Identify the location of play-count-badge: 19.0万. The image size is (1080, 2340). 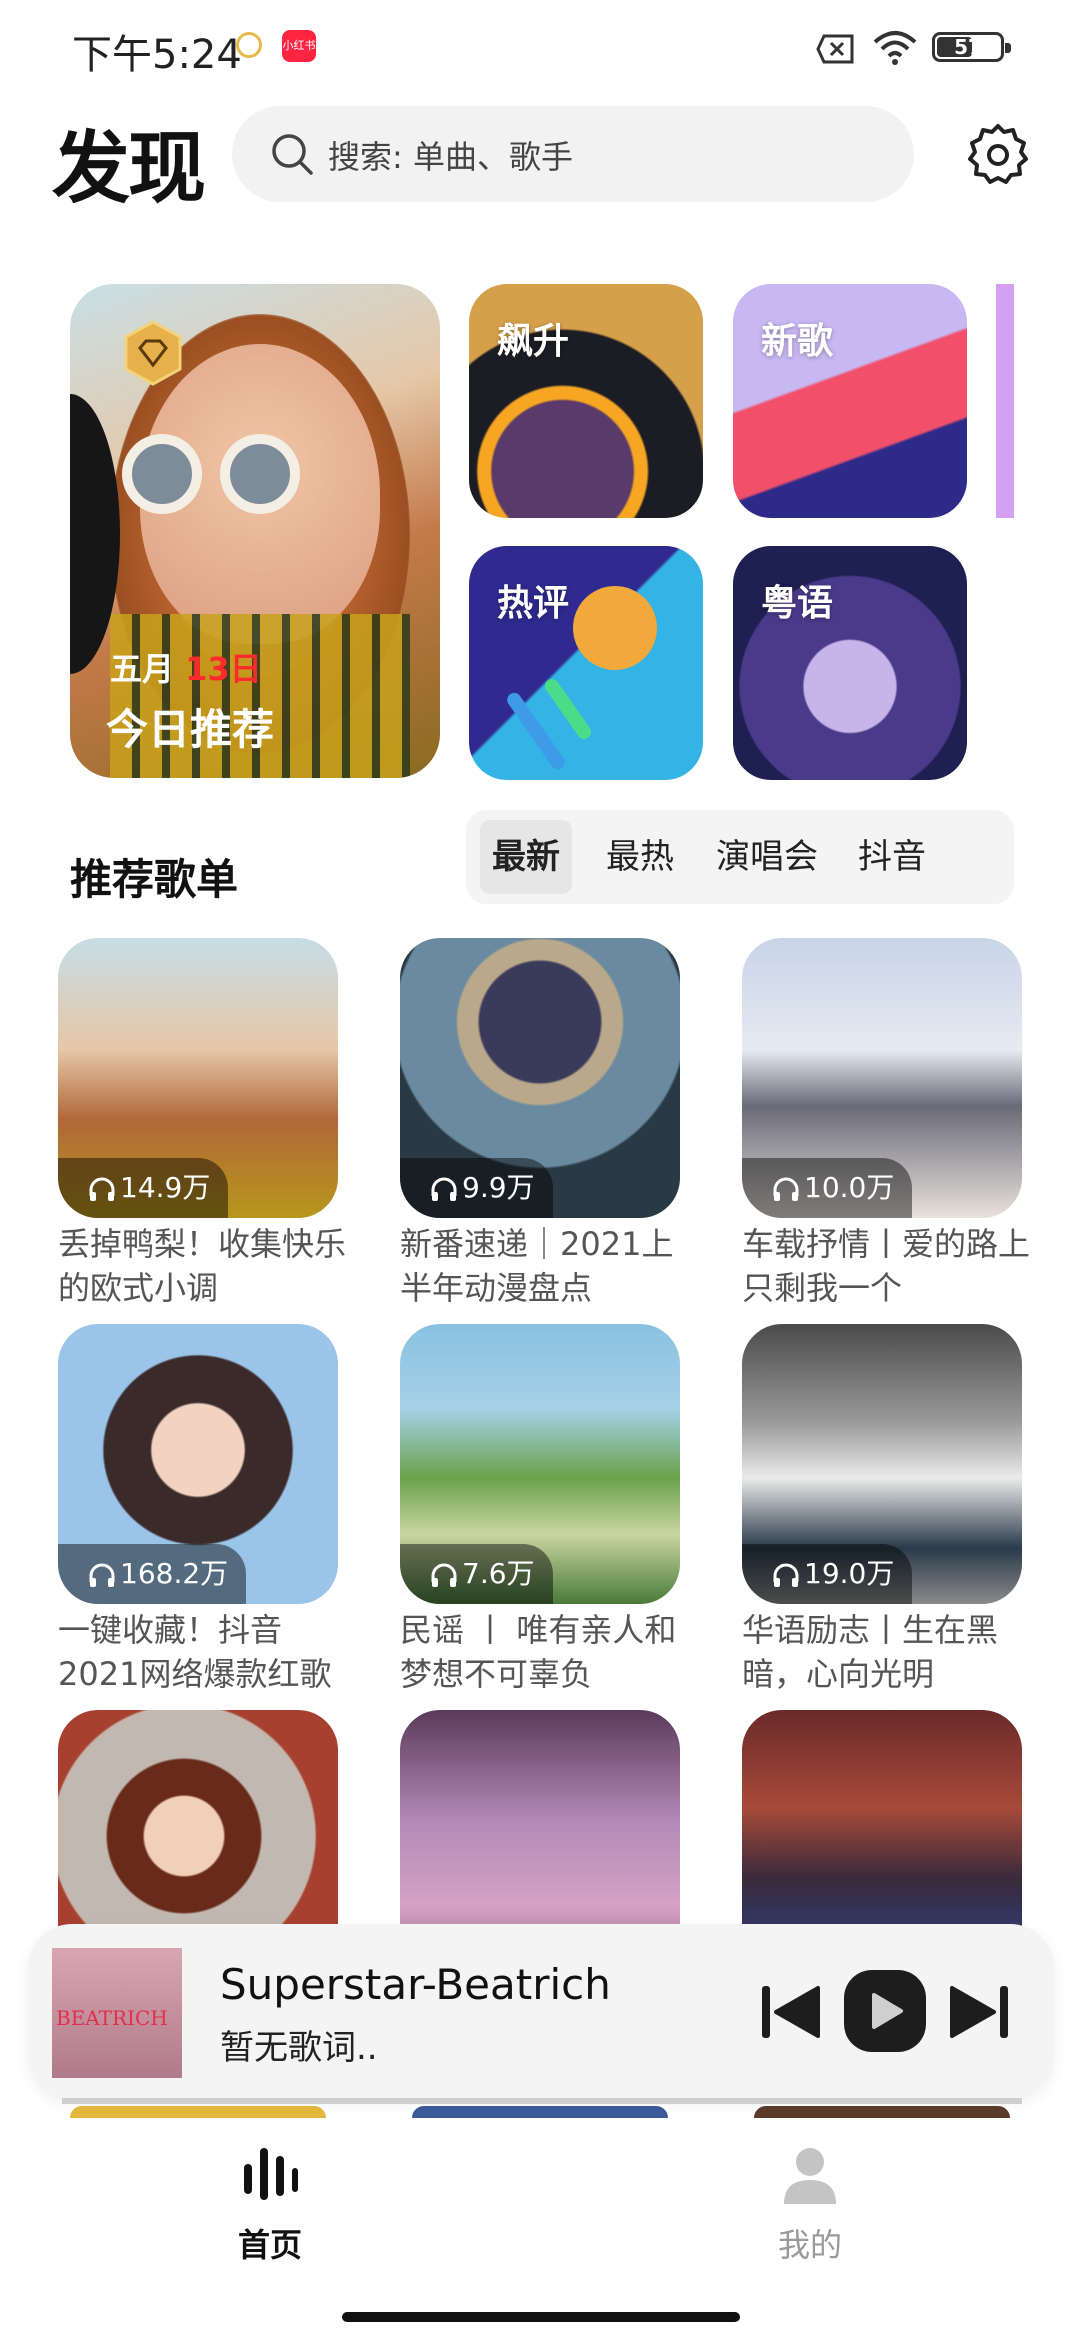
(827, 1574).